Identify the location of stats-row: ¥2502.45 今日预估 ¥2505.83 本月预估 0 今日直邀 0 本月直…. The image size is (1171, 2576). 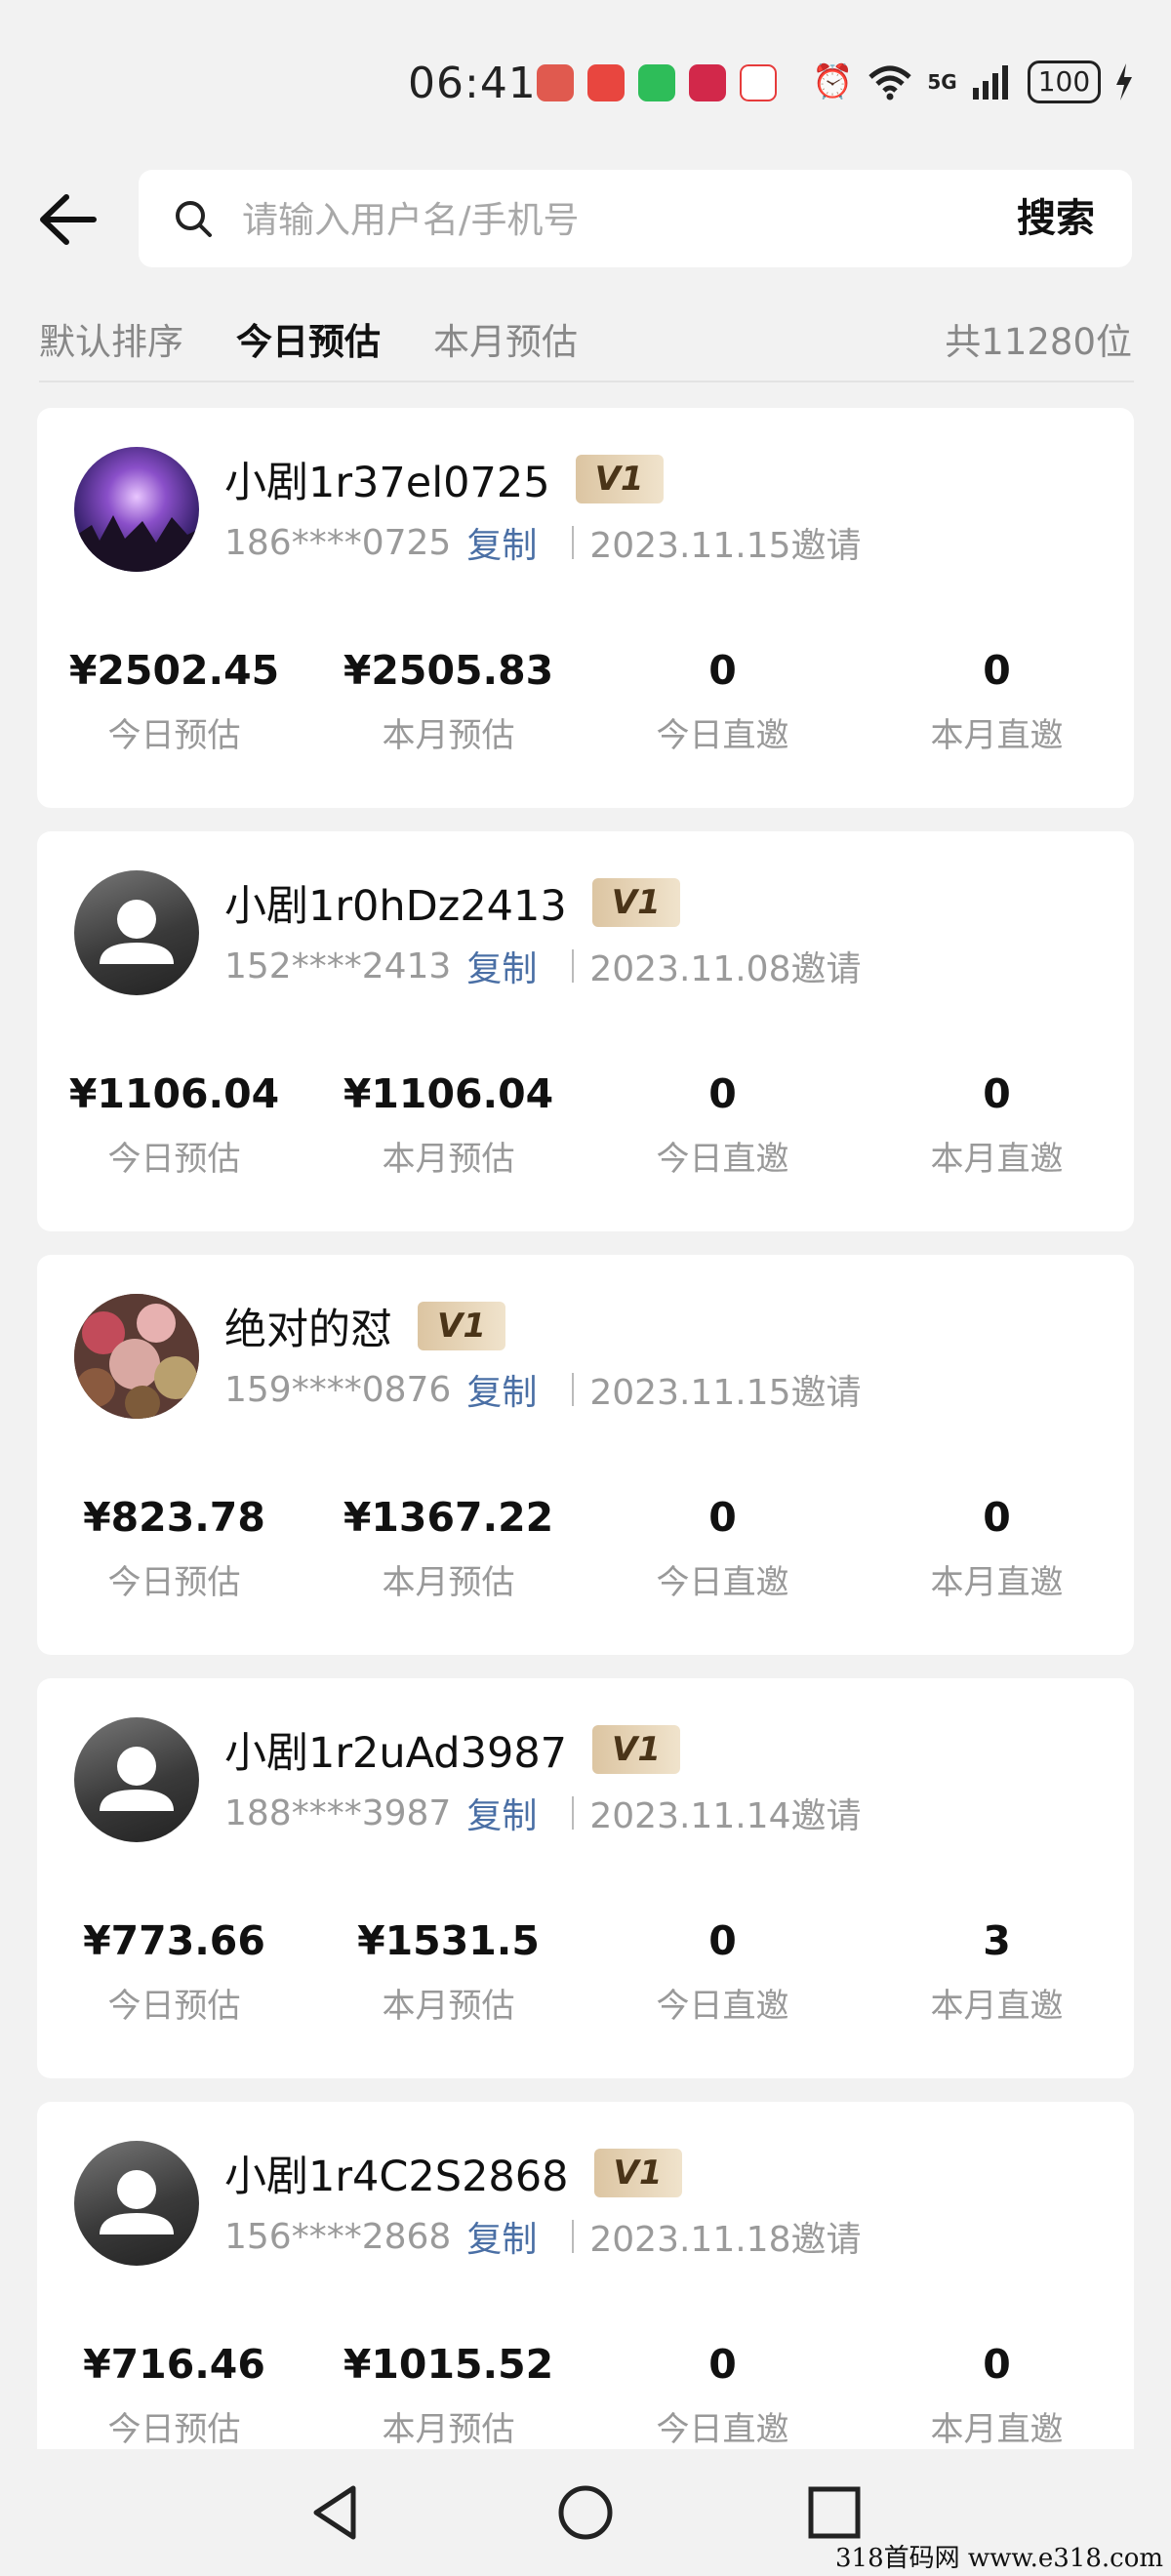
(585, 699).